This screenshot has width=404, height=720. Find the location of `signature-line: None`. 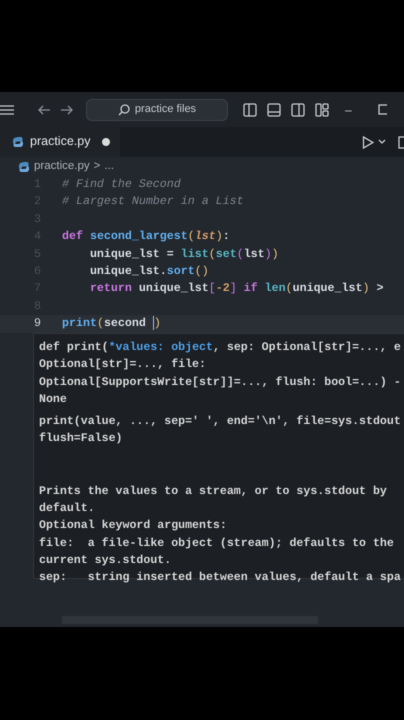

signature-line: None is located at coordinates (53, 400).